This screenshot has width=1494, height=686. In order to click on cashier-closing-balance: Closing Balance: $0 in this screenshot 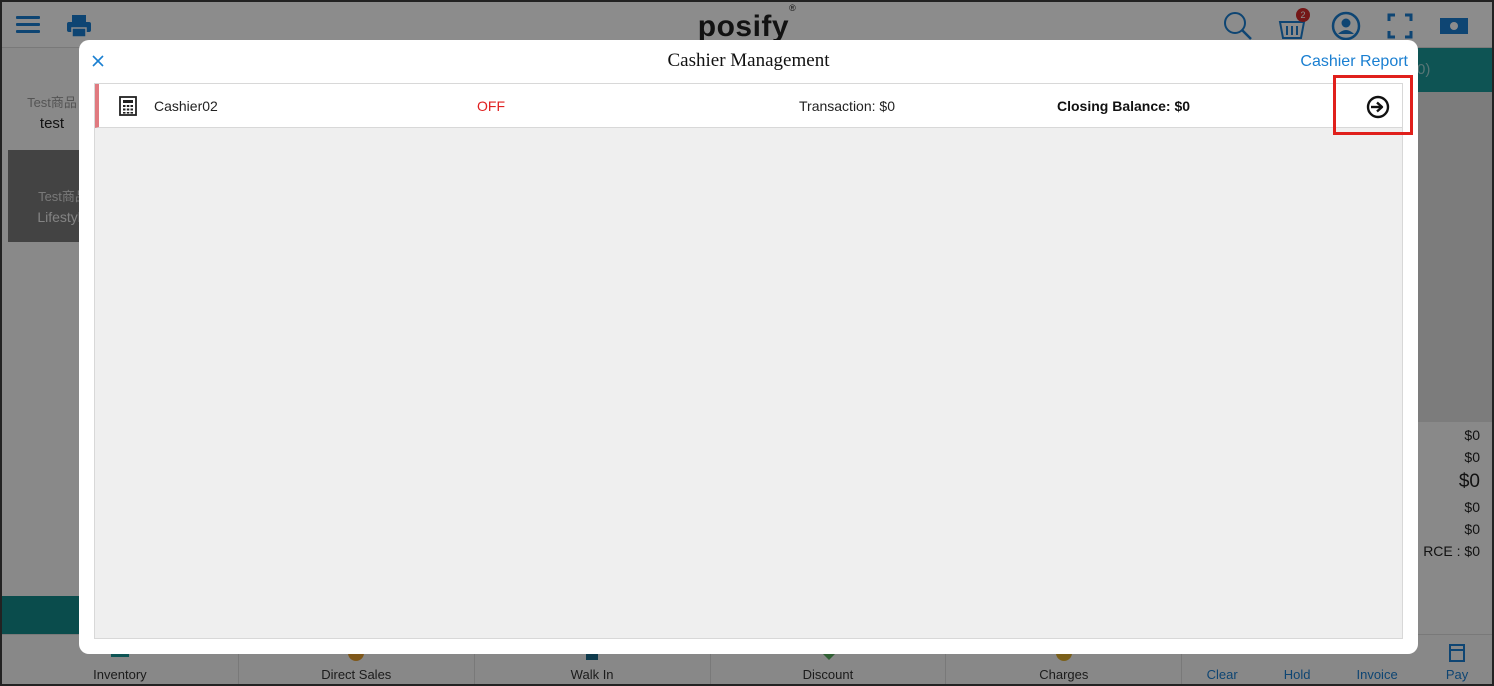, I will do `click(1124, 106)`.